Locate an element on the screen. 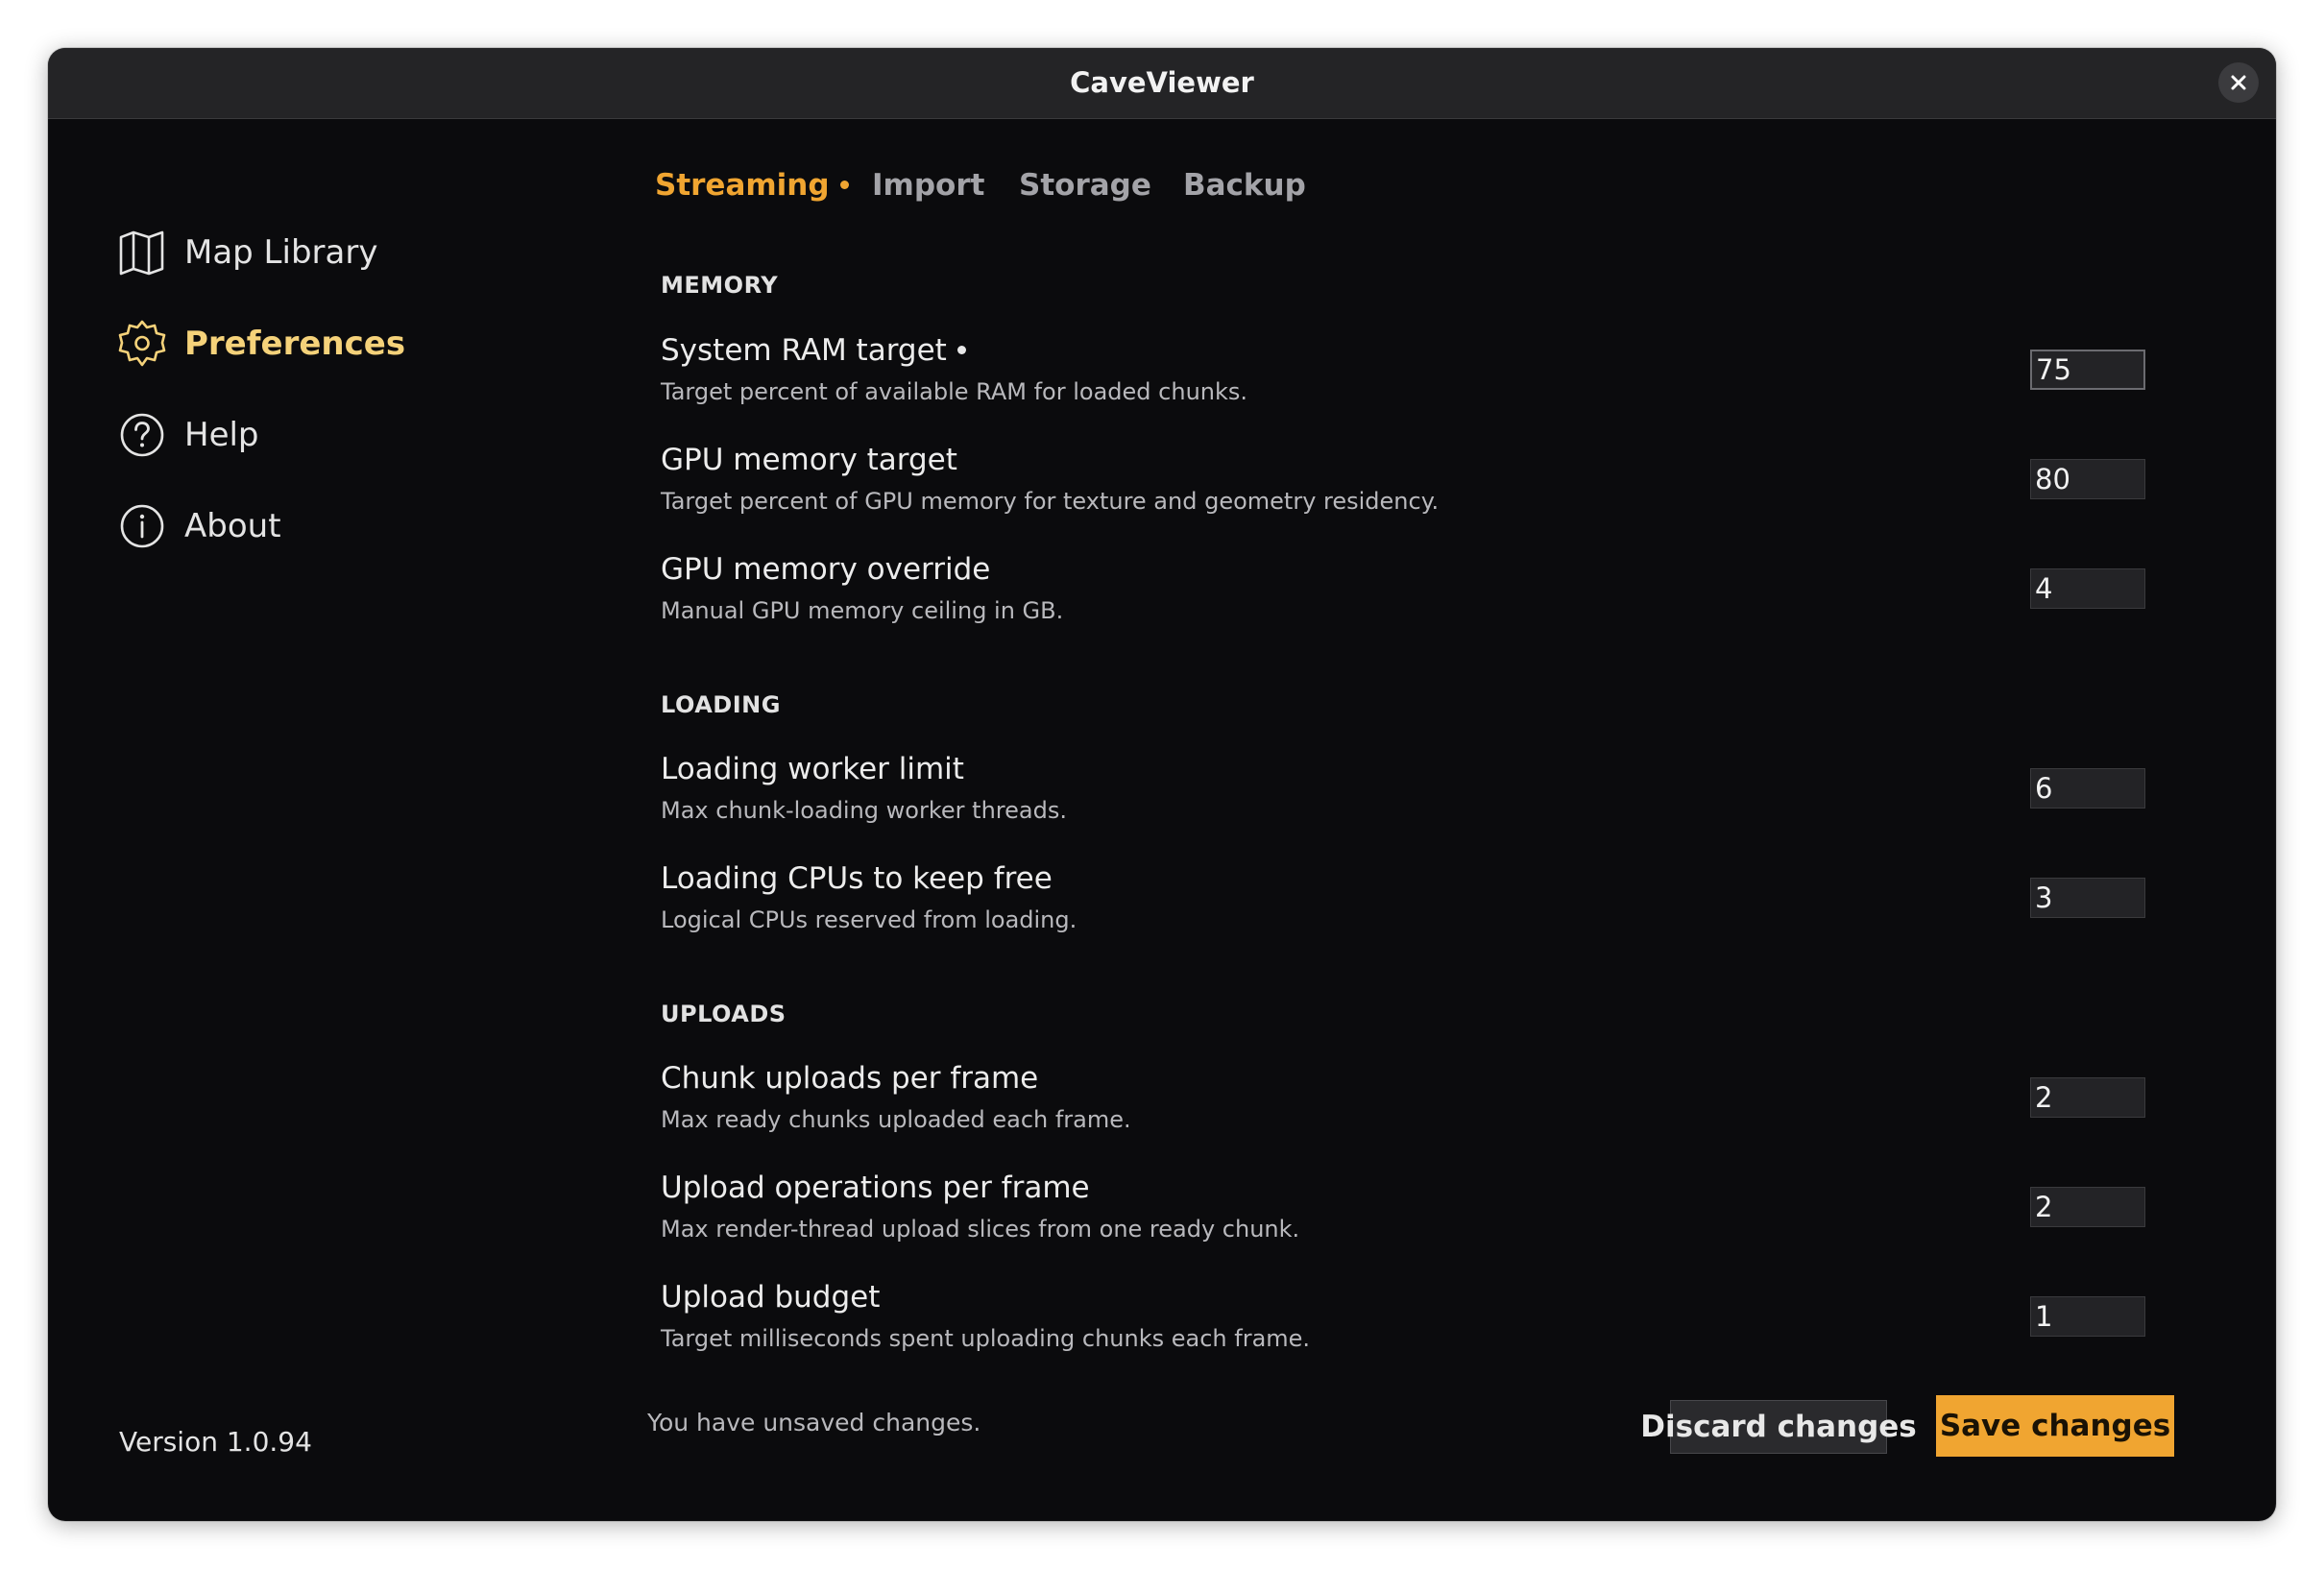 The image size is (2324, 1569). unsaved-status: You have unsaved changes. is located at coordinates (814, 1423).